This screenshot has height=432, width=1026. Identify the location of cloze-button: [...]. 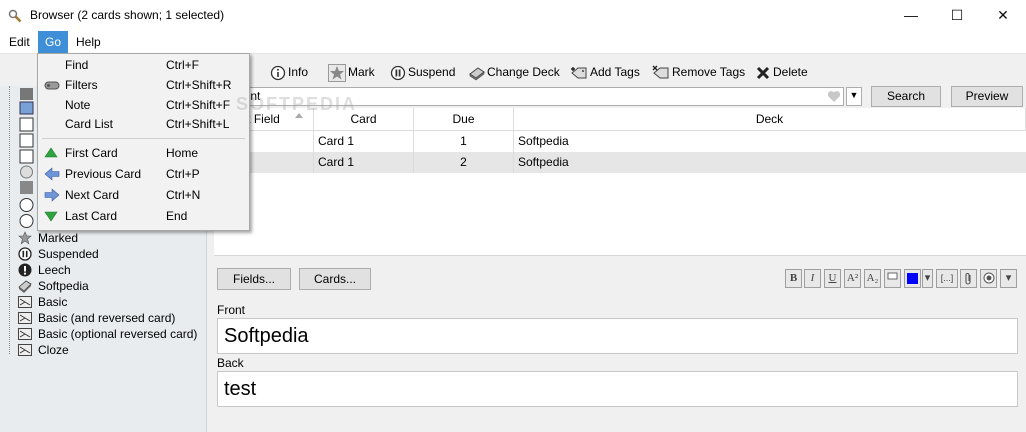
(947, 278).